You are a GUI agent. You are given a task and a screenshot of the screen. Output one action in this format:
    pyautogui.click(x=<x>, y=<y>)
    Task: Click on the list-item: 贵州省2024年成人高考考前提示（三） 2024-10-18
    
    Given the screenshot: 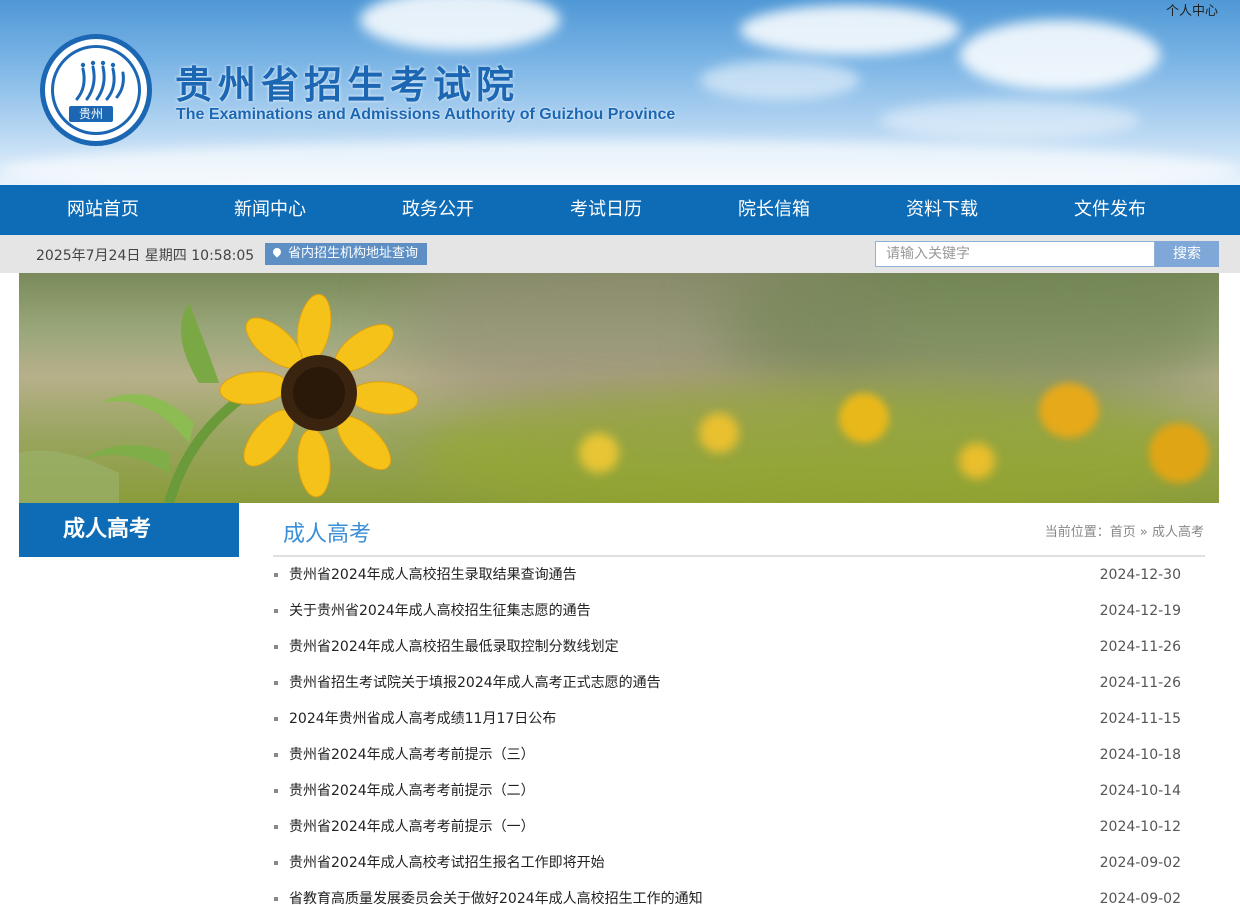 What is the action you would take?
    pyautogui.click(x=739, y=755)
    